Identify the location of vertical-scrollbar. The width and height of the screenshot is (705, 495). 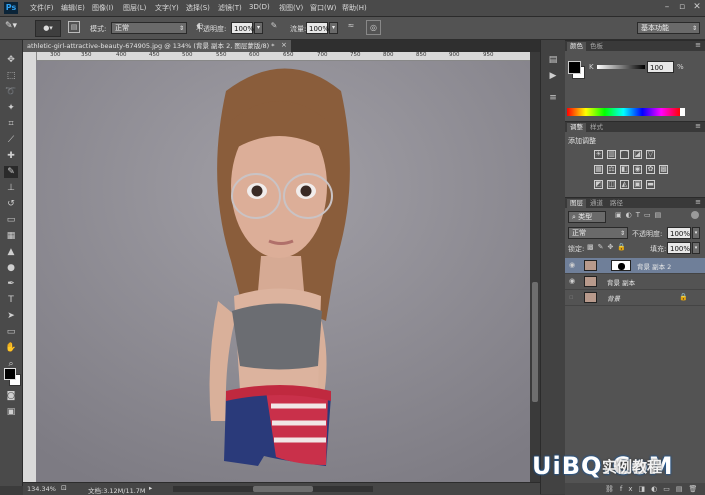
(535, 267).